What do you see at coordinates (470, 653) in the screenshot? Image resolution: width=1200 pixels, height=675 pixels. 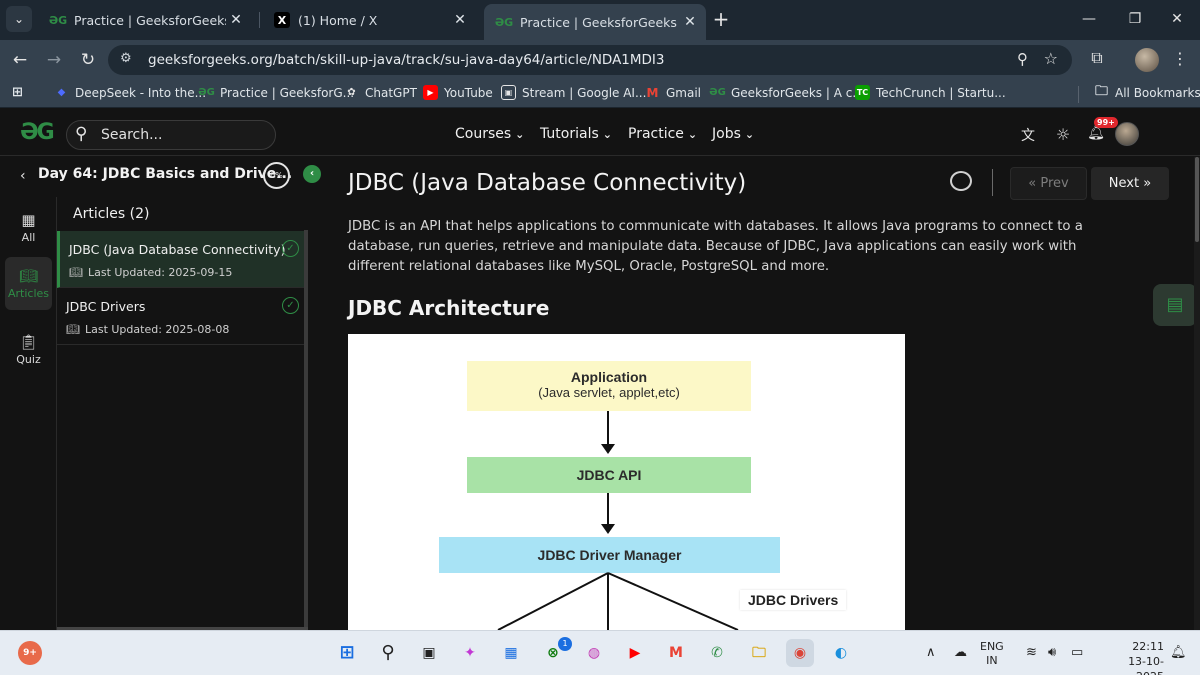 I see `copilot-icon: ✦` at bounding box center [470, 653].